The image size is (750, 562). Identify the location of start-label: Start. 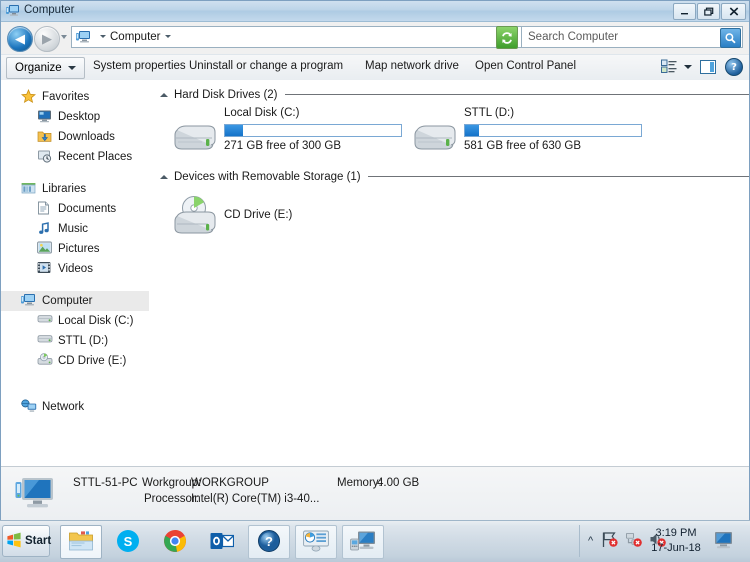
(38, 541).